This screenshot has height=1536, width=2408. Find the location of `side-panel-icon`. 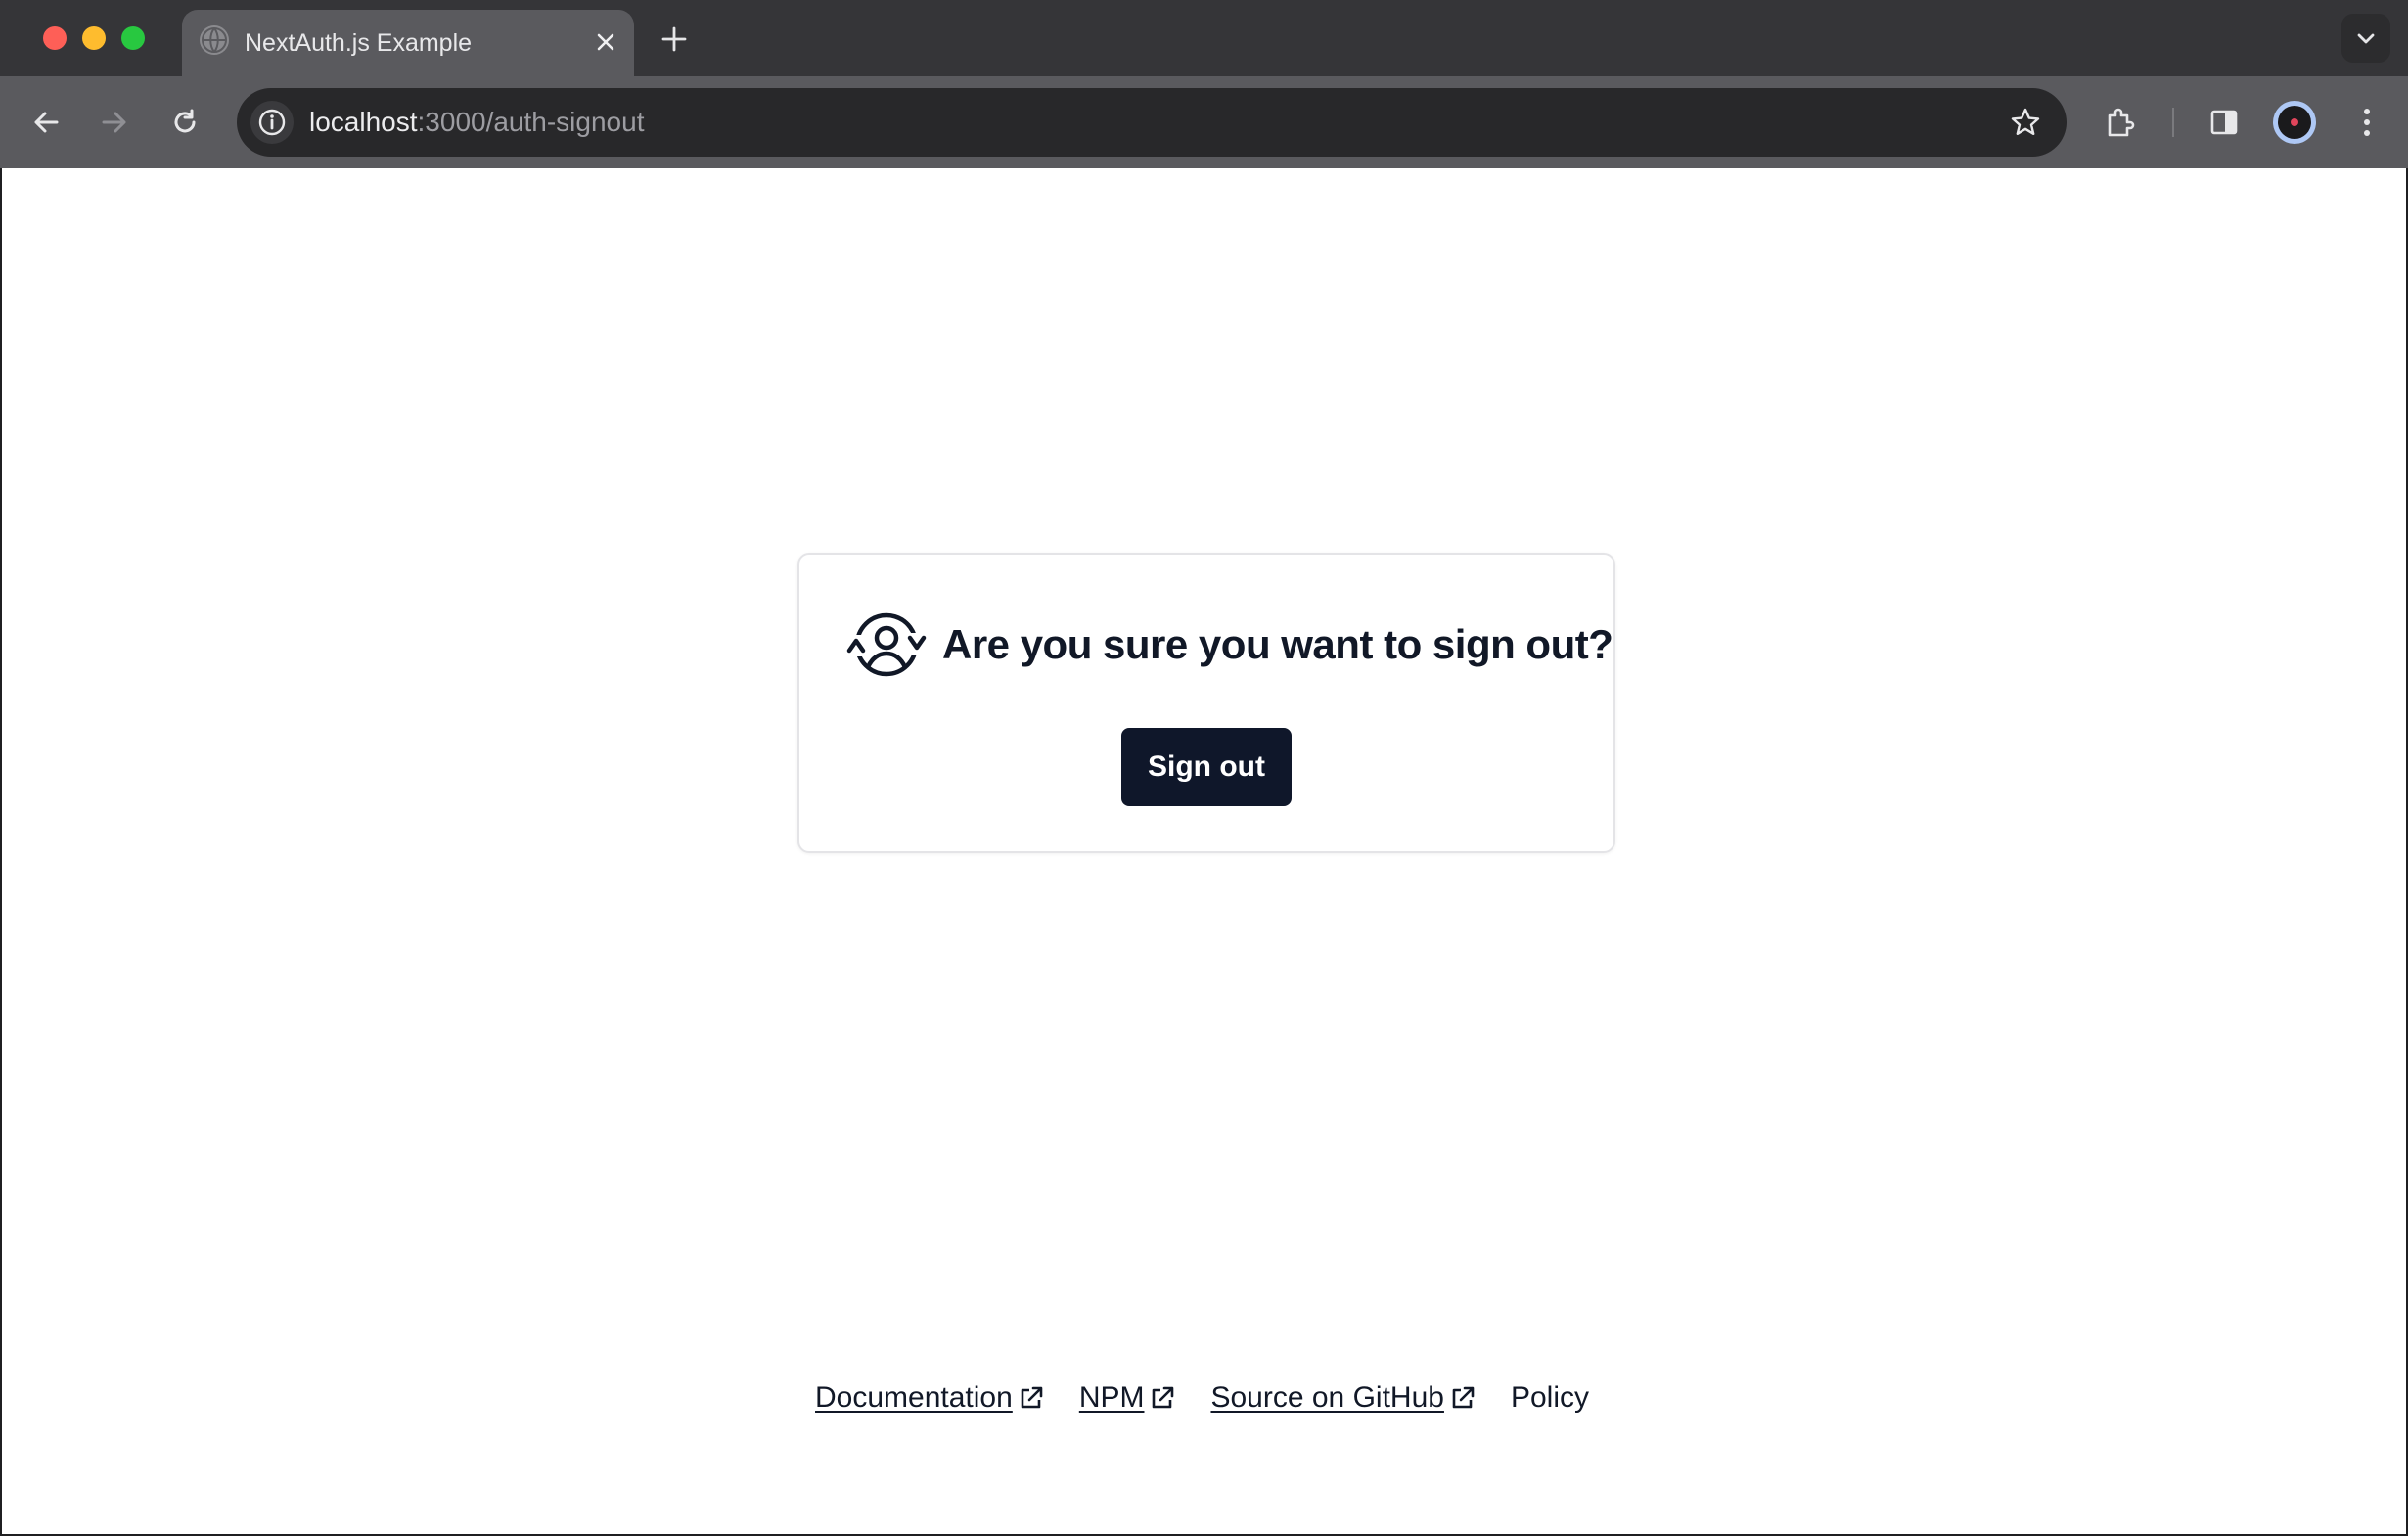

side-panel-icon is located at coordinates (2225, 122).